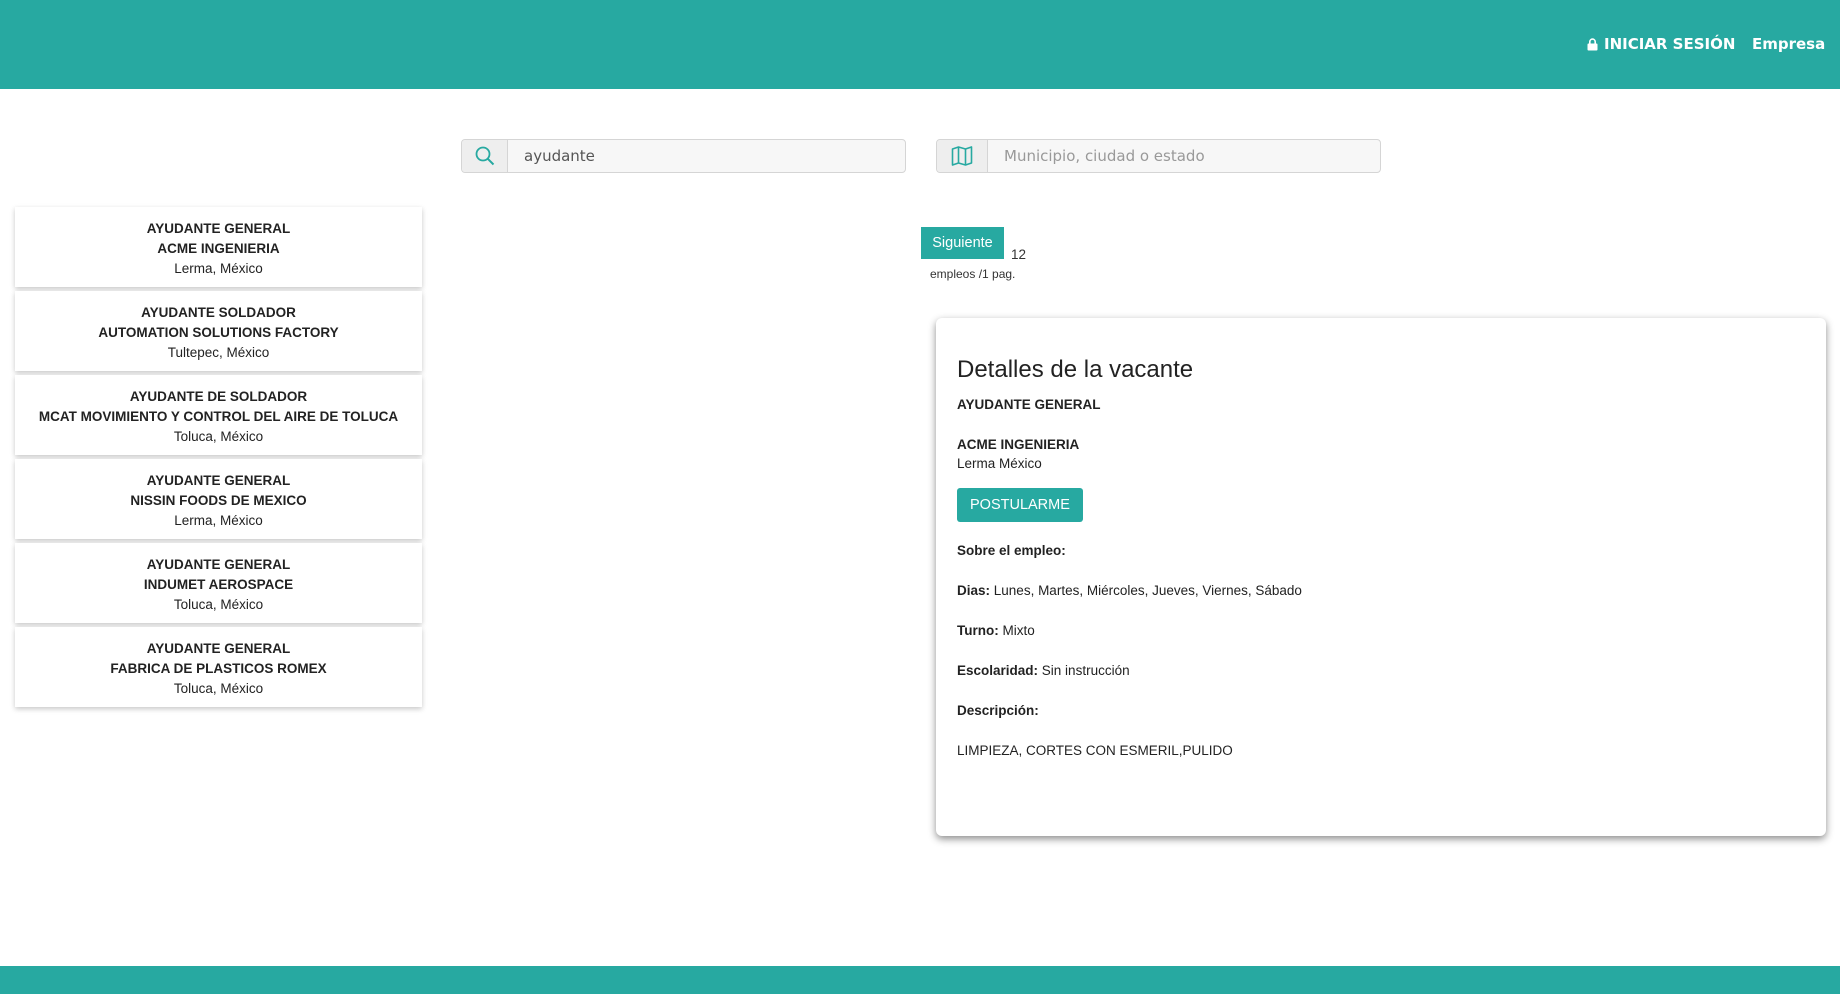 Image resolution: width=1840 pixels, height=994 pixels. I want to click on location-addon, so click(962, 156).